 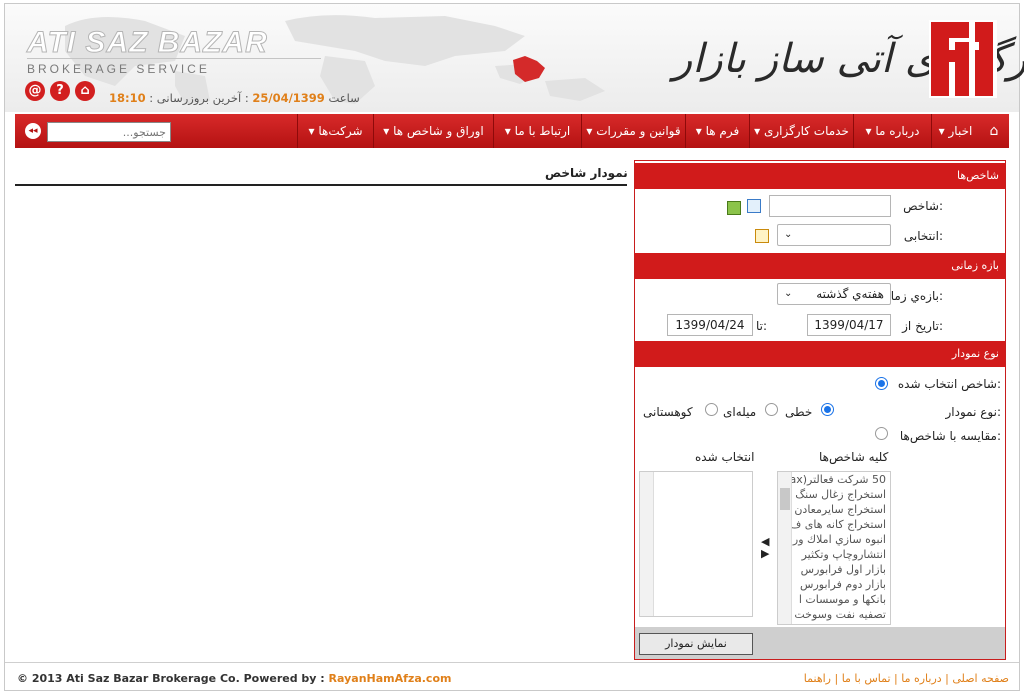 I want to click on nav-services: خدمات کارگزاری ▾, so click(x=801, y=131).